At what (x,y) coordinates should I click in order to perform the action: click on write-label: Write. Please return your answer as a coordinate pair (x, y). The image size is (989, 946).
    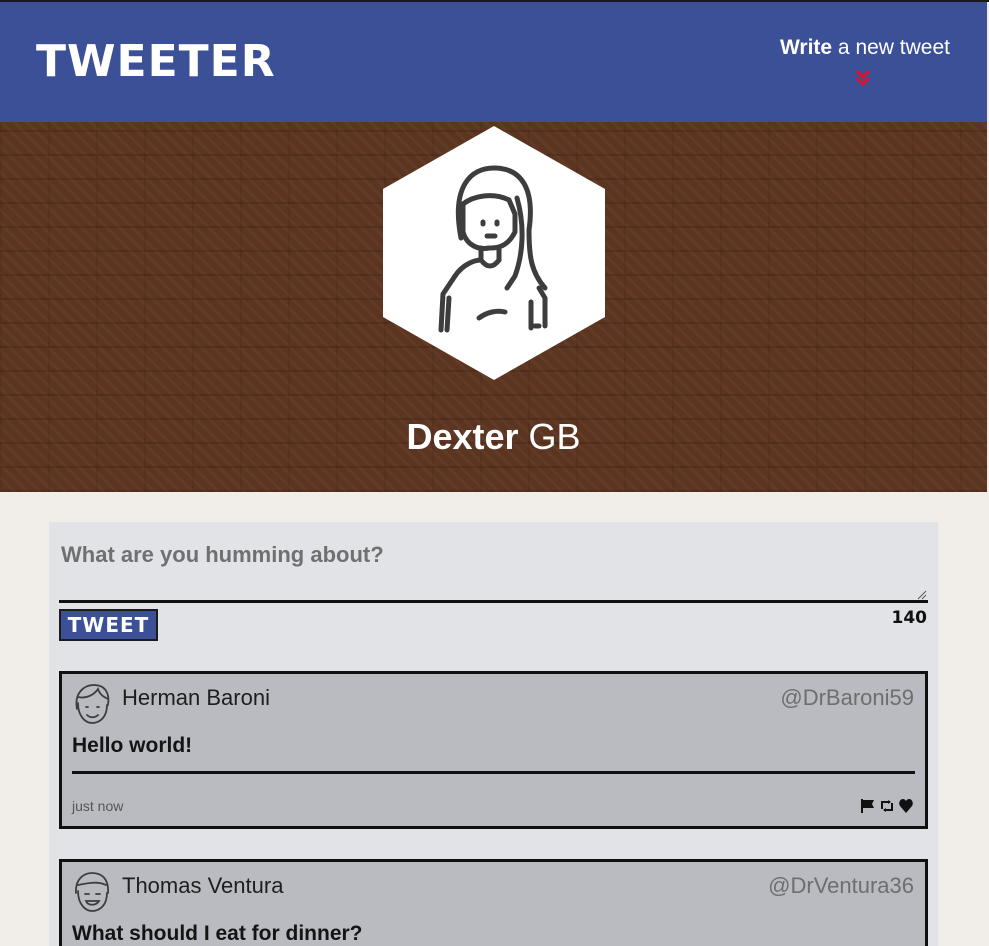
    Looking at the image, I should click on (806, 47).